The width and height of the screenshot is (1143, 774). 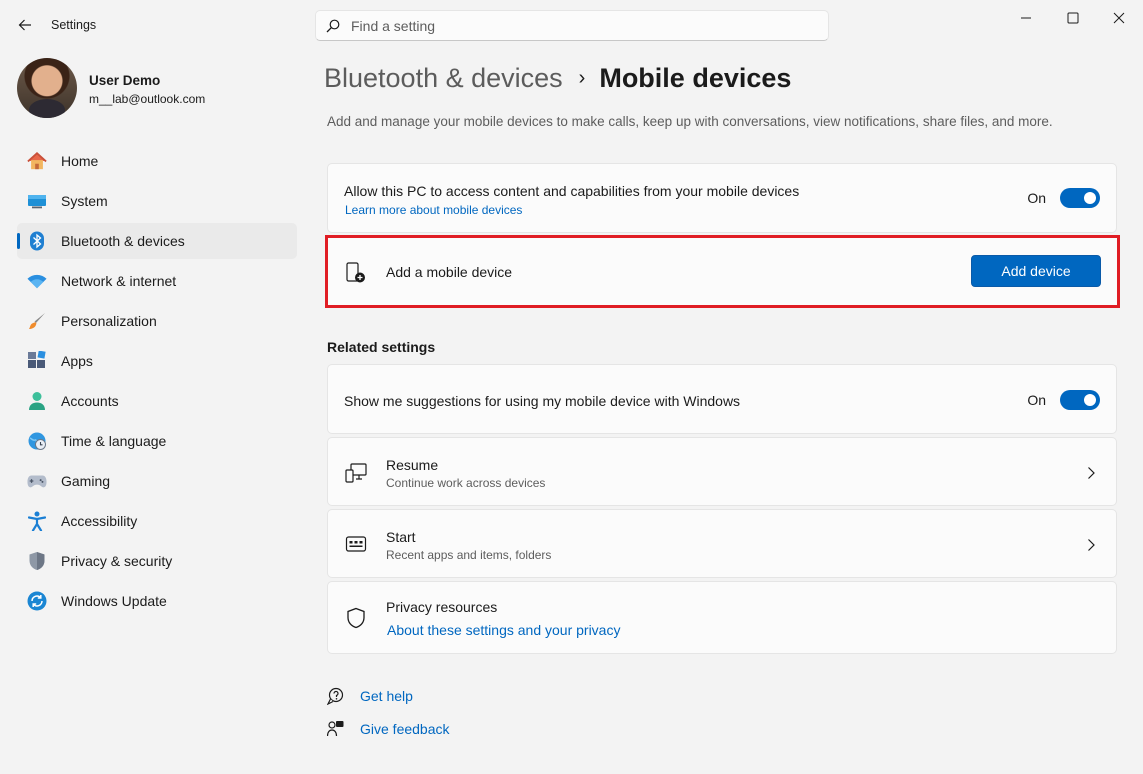 I want to click on shield-outline-icon, so click(x=356, y=618).